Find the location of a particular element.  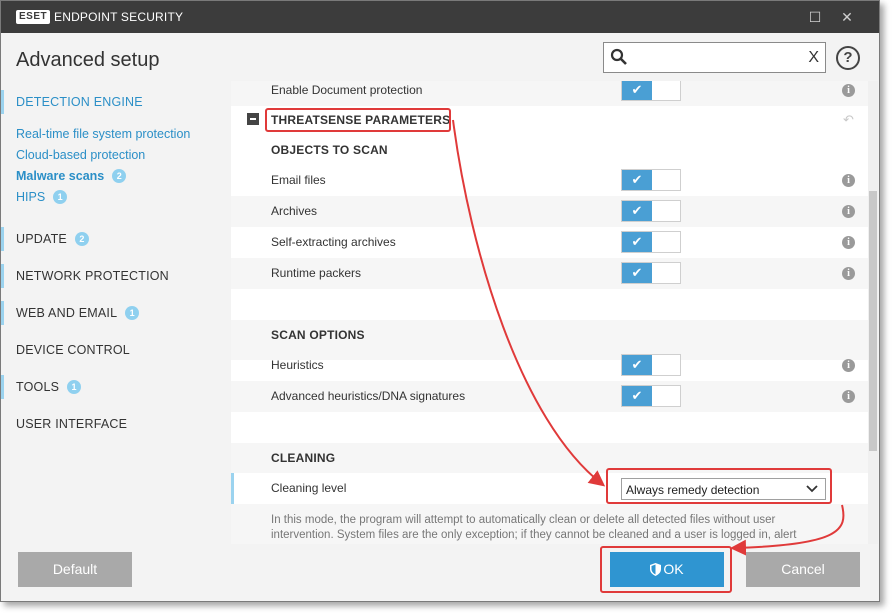

sidebar-sub-malware-scans: Malware scans 2 is located at coordinates (71, 176).